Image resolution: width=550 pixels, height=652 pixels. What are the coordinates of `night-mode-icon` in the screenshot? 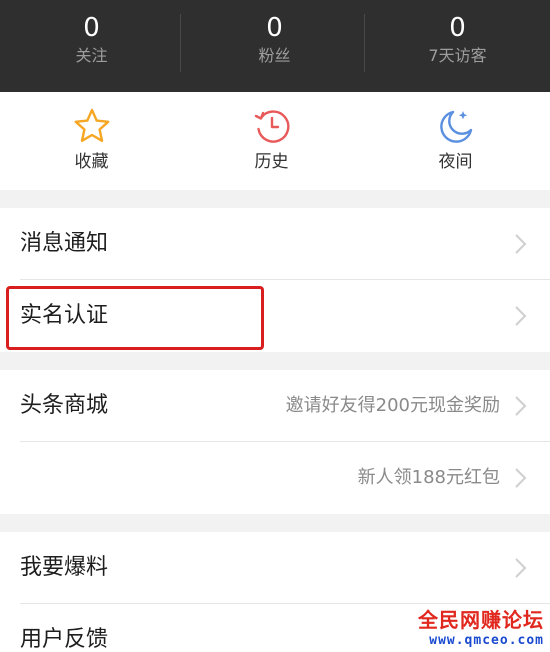 It's located at (455, 126).